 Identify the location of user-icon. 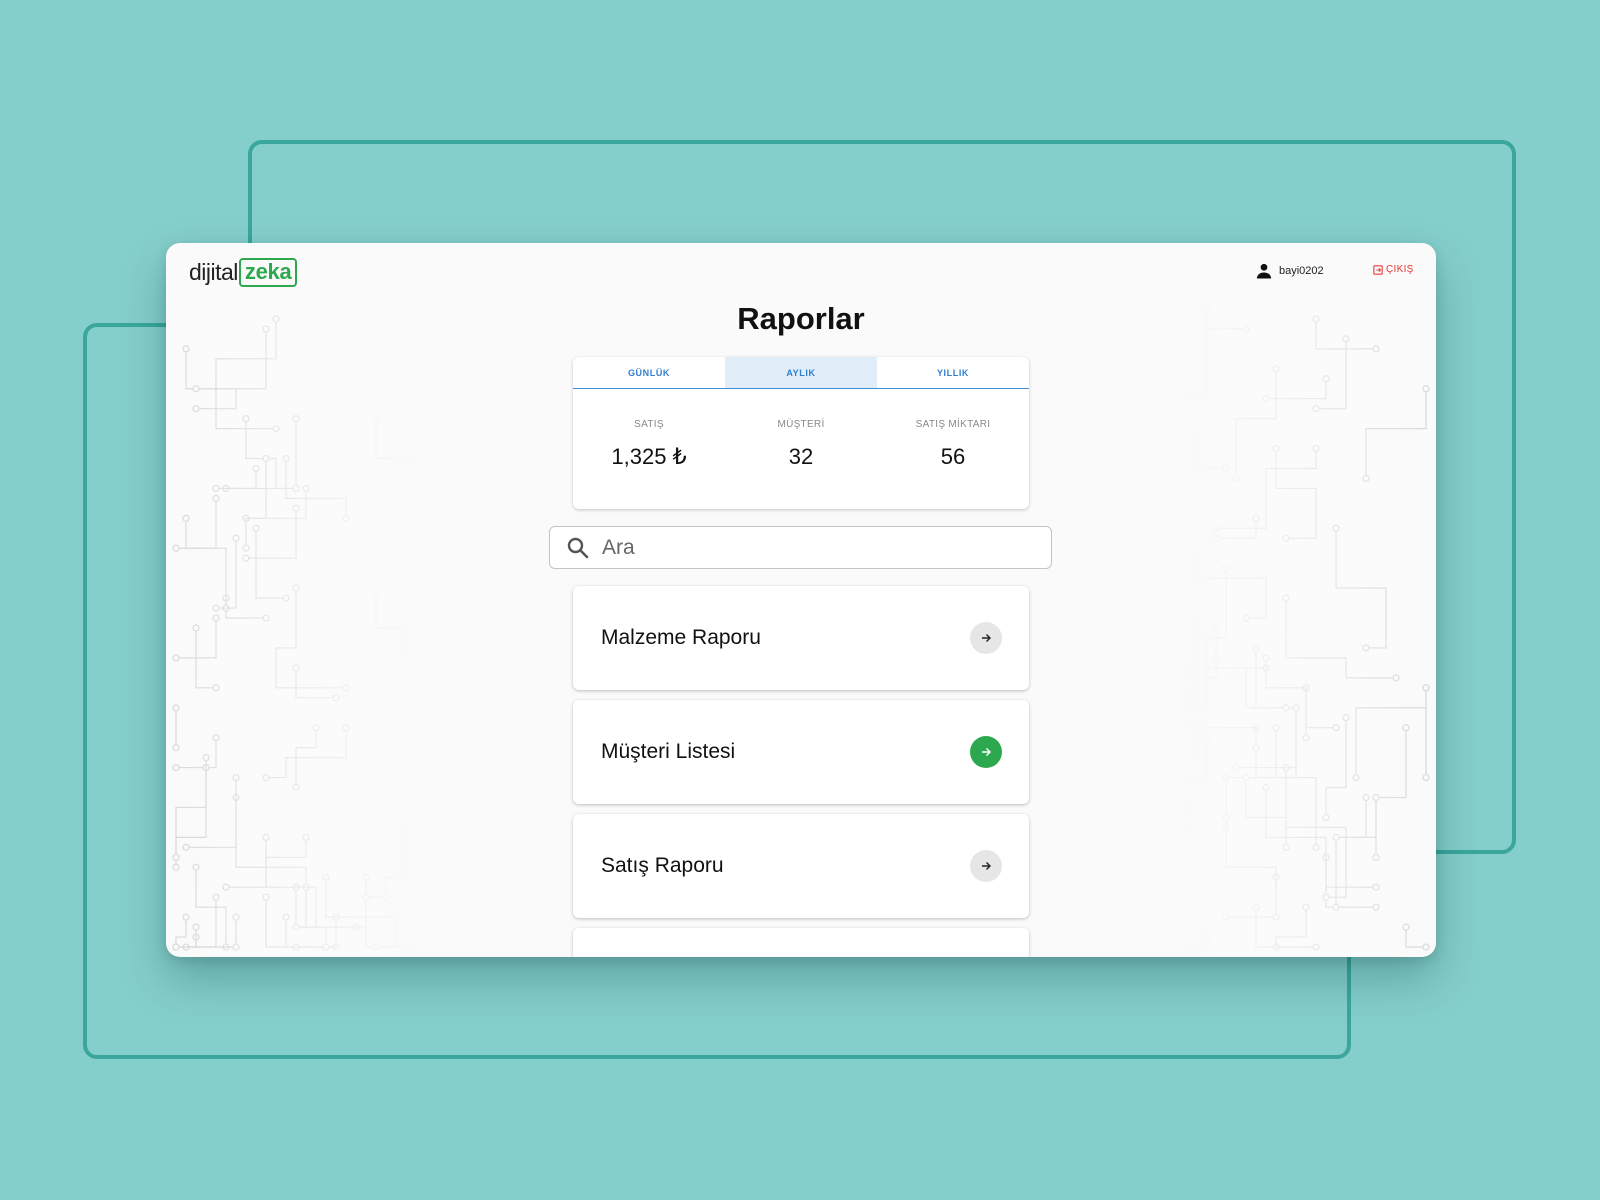
(1264, 271).